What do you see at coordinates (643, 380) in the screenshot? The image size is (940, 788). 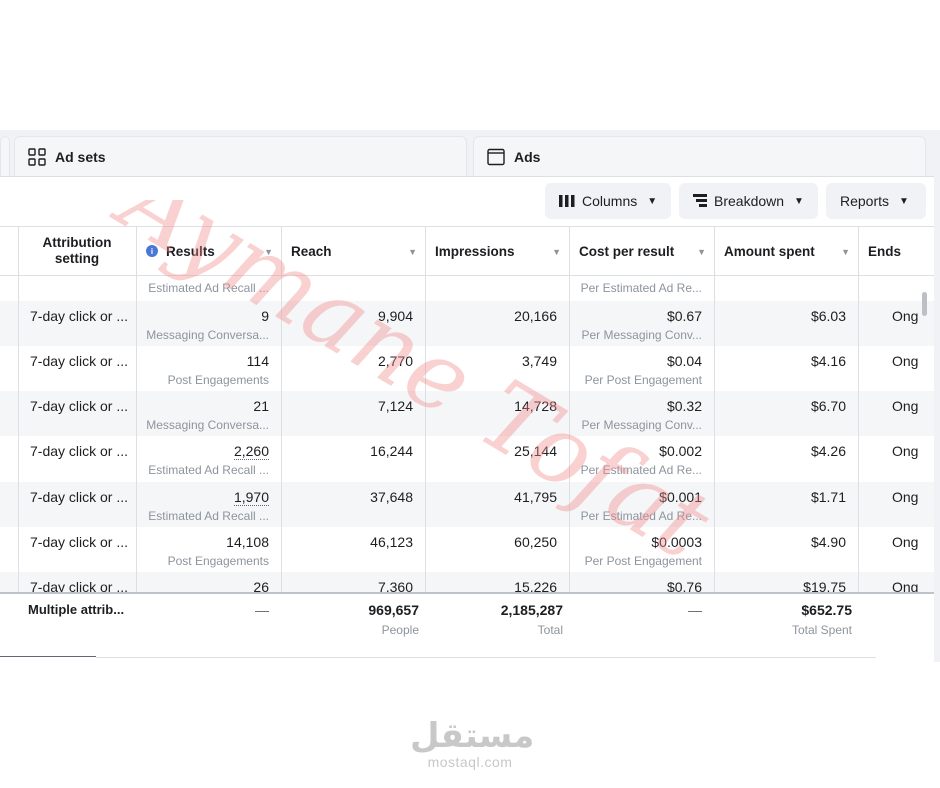 I see `cost-sub: Per Post Engagement` at bounding box center [643, 380].